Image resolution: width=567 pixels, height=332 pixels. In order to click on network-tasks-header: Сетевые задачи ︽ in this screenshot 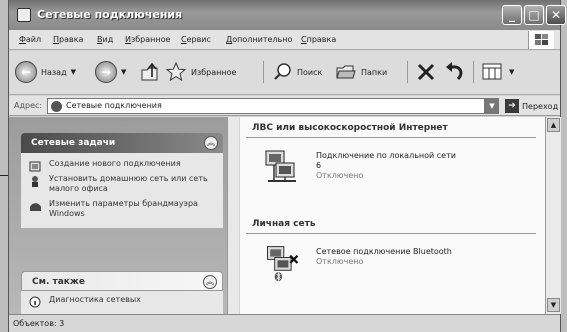, I will do `click(122, 143)`.